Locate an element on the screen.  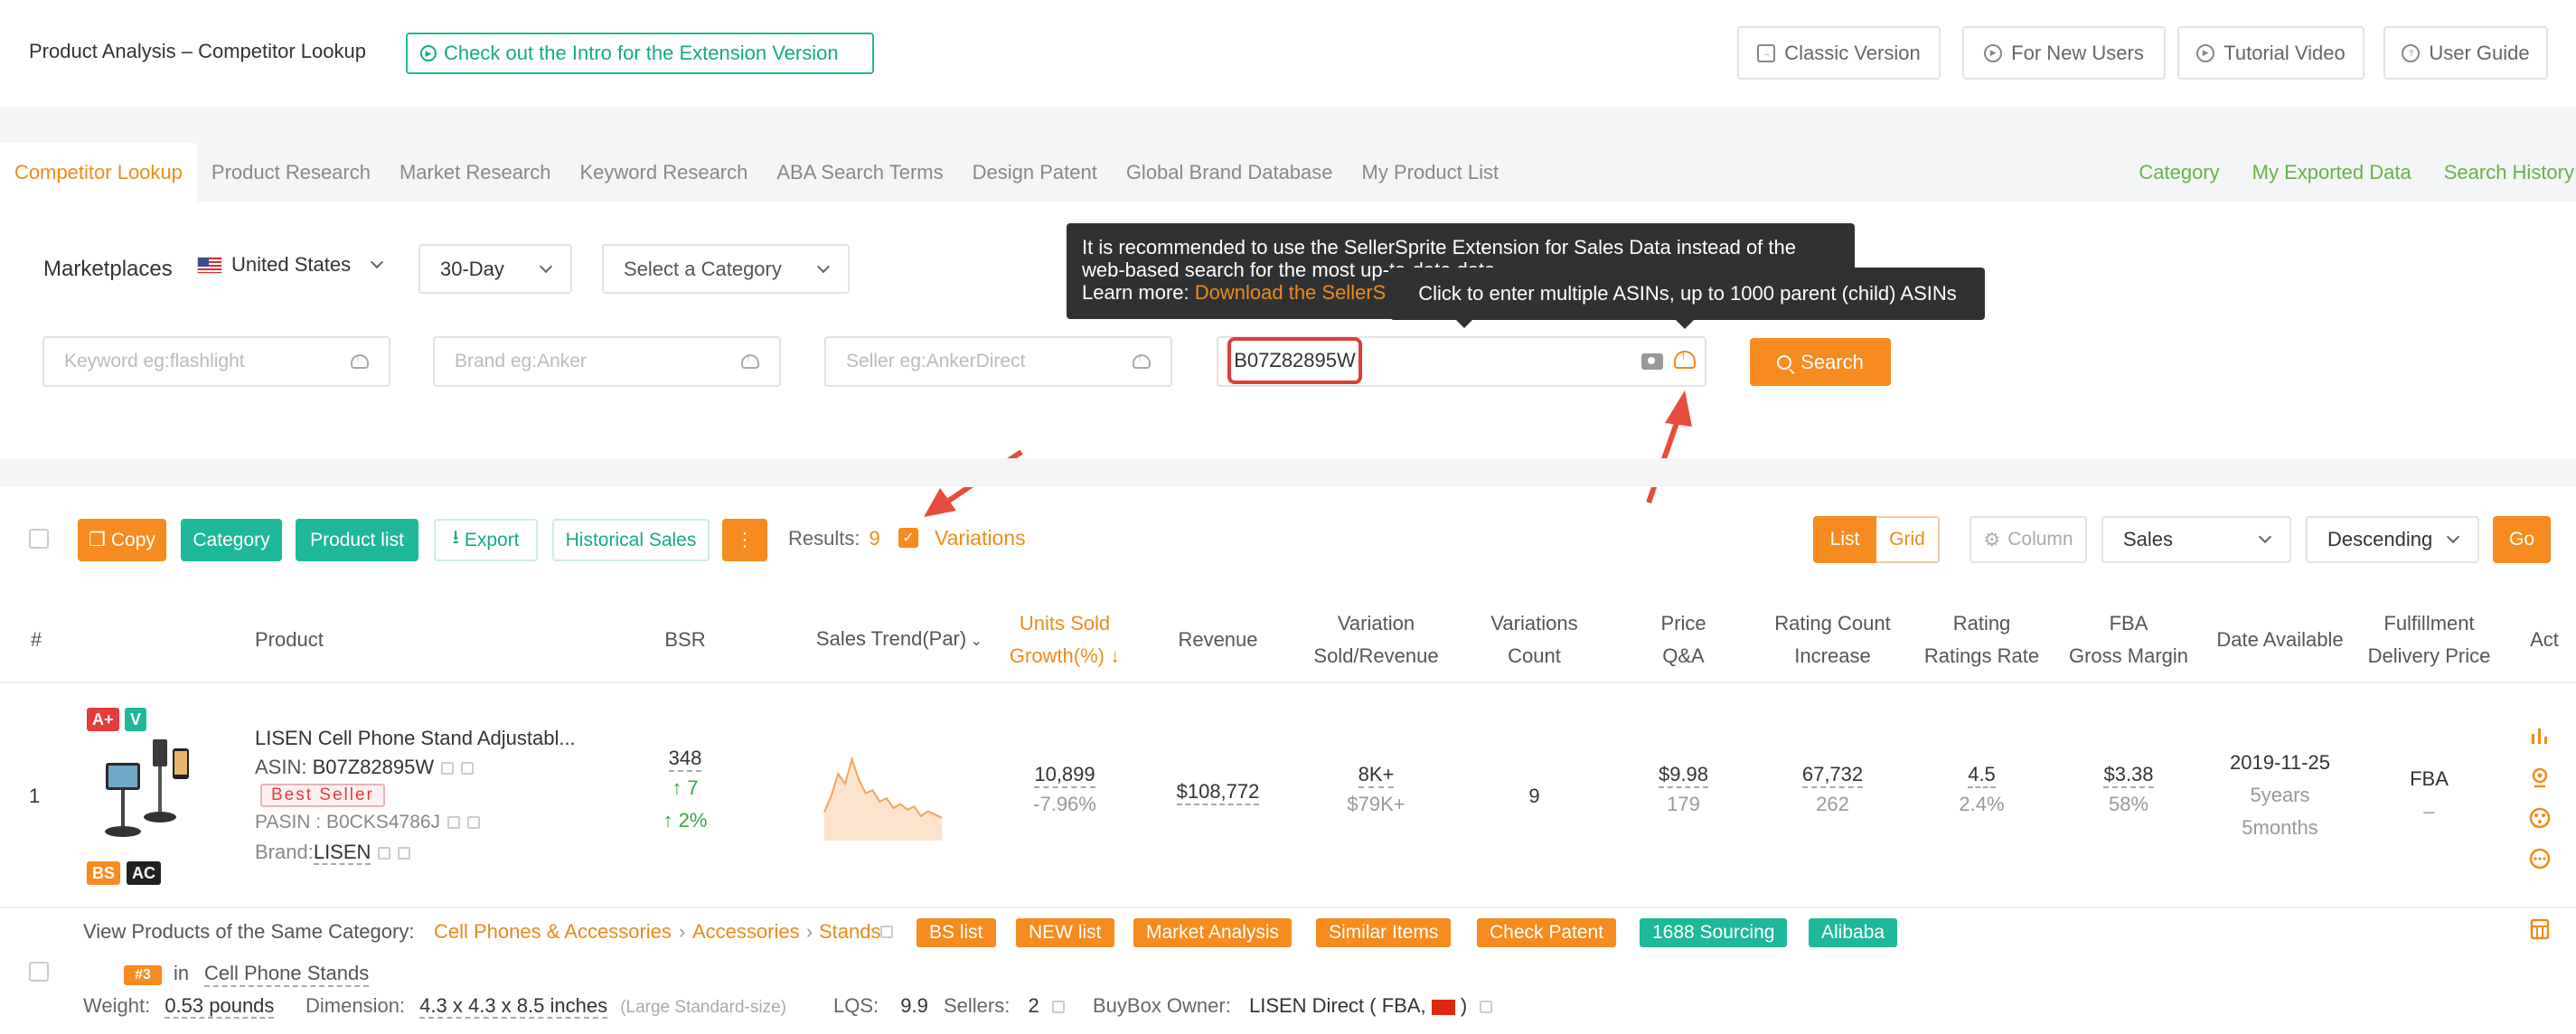
download-extension-link: Download the SellerS is located at coordinates (1291, 293).